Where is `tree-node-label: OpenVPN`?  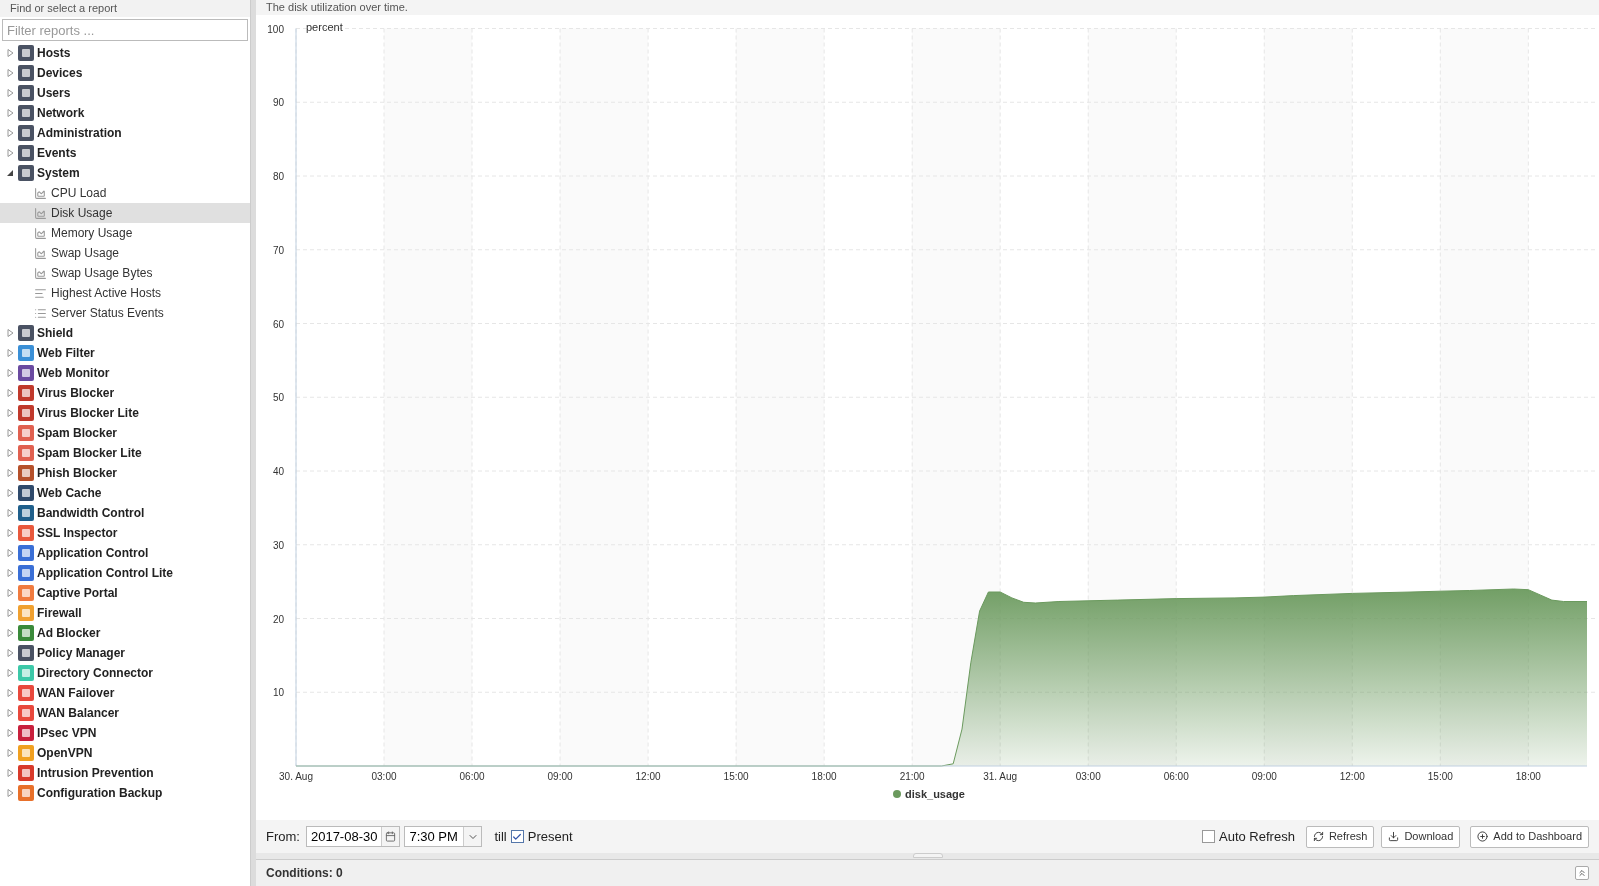 tree-node-label: OpenVPN is located at coordinates (65, 753).